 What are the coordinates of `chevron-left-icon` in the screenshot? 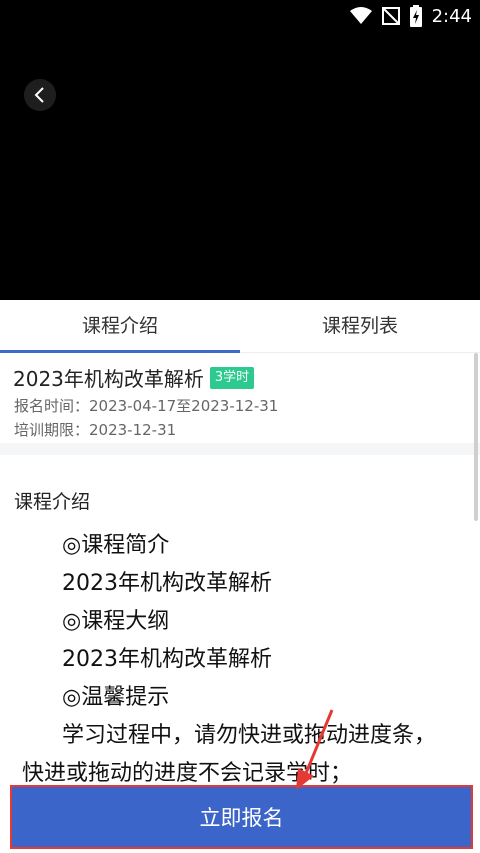 It's located at (39, 95).